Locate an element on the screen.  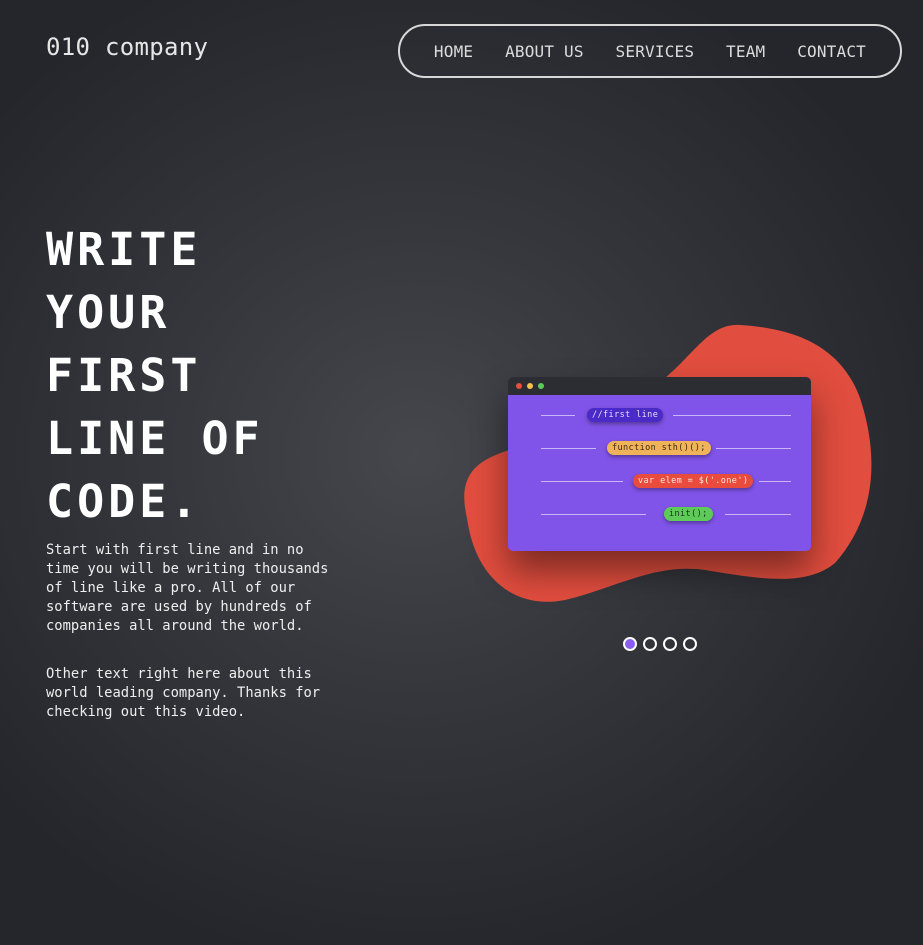
code-token: //first line is located at coordinates (625, 415).